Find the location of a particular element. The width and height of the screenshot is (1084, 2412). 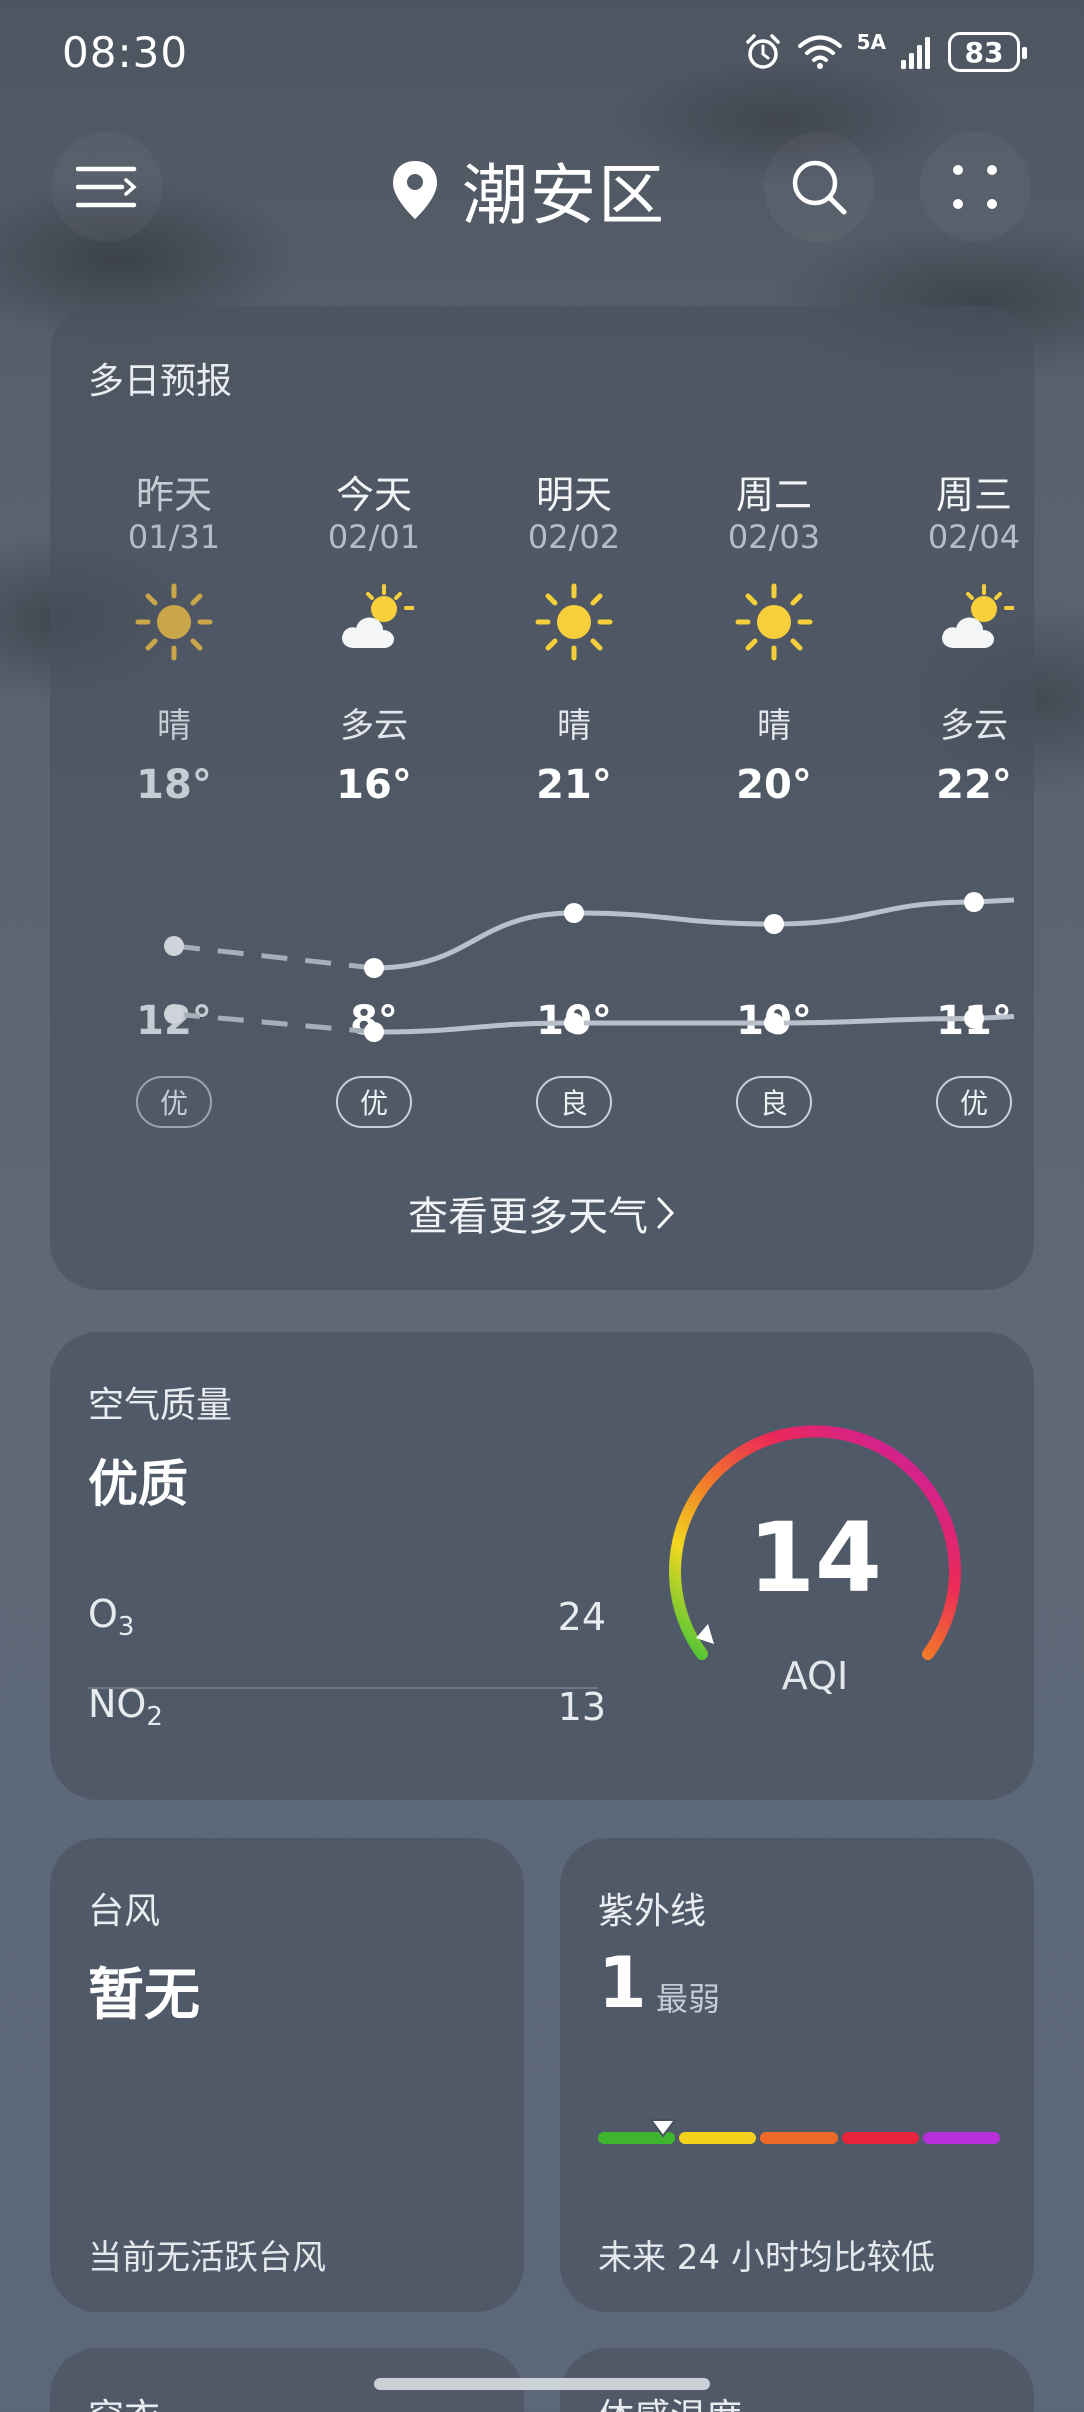

day-high-temp: 18° is located at coordinates (174, 785).